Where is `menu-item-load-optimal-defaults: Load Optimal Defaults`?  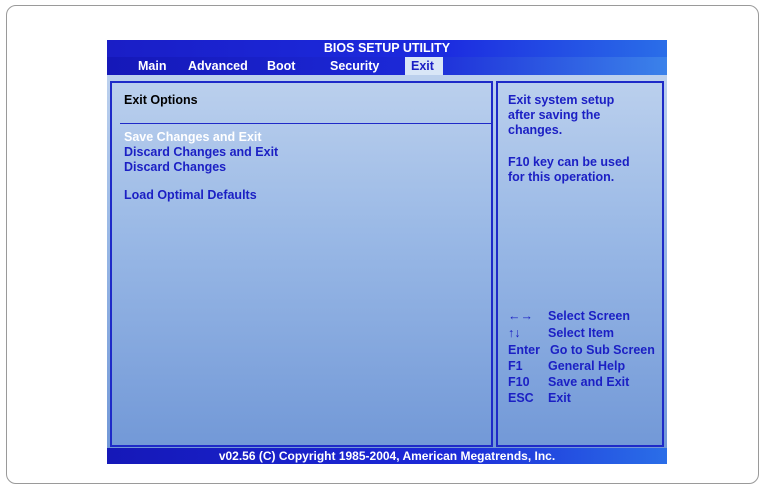
menu-item-load-optimal-defaults: Load Optimal Defaults is located at coordinates (190, 195).